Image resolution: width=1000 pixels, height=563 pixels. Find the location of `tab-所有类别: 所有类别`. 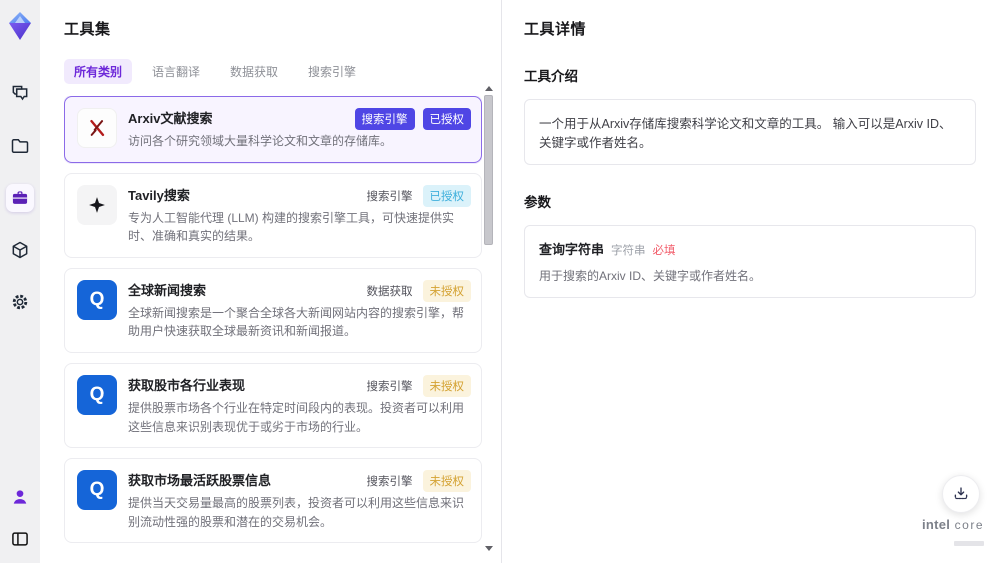

tab-所有类别: 所有类别 is located at coordinates (98, 71).